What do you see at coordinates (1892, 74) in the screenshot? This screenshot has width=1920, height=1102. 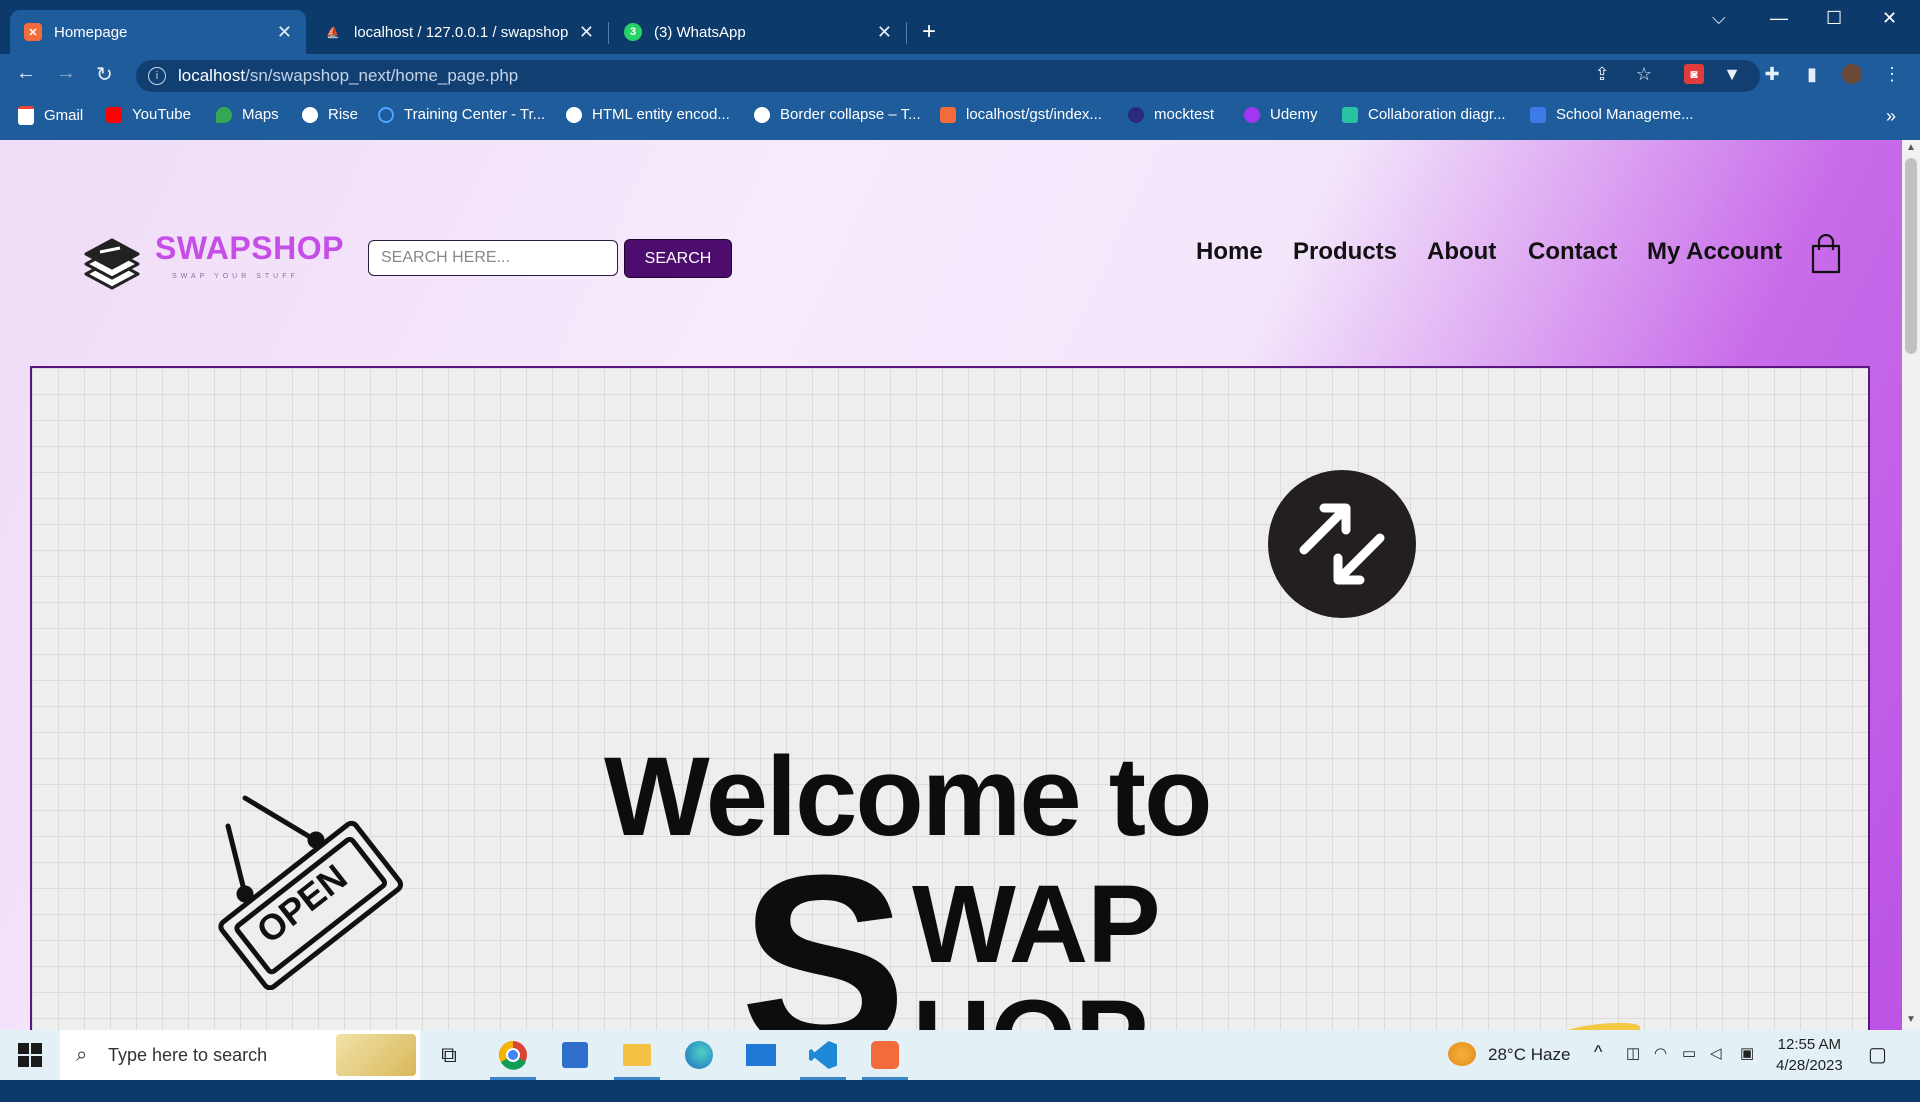 I see `chrome-menu-icon: ⋮` at bounding box center [1892, 74].